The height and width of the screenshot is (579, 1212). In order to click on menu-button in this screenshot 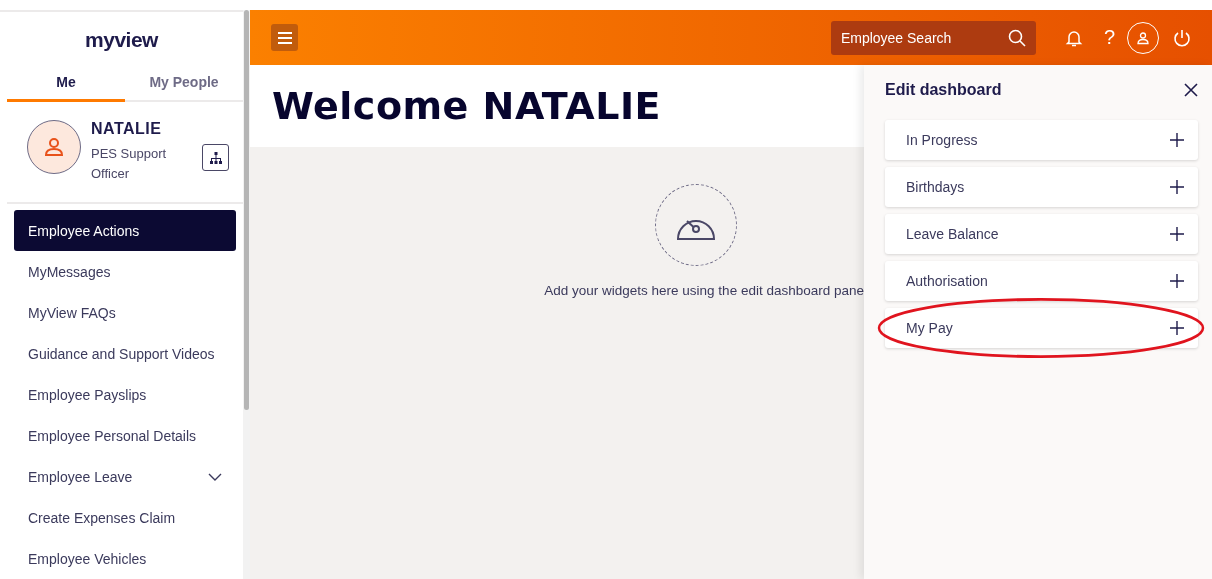, I will do `click(284, 37)`.